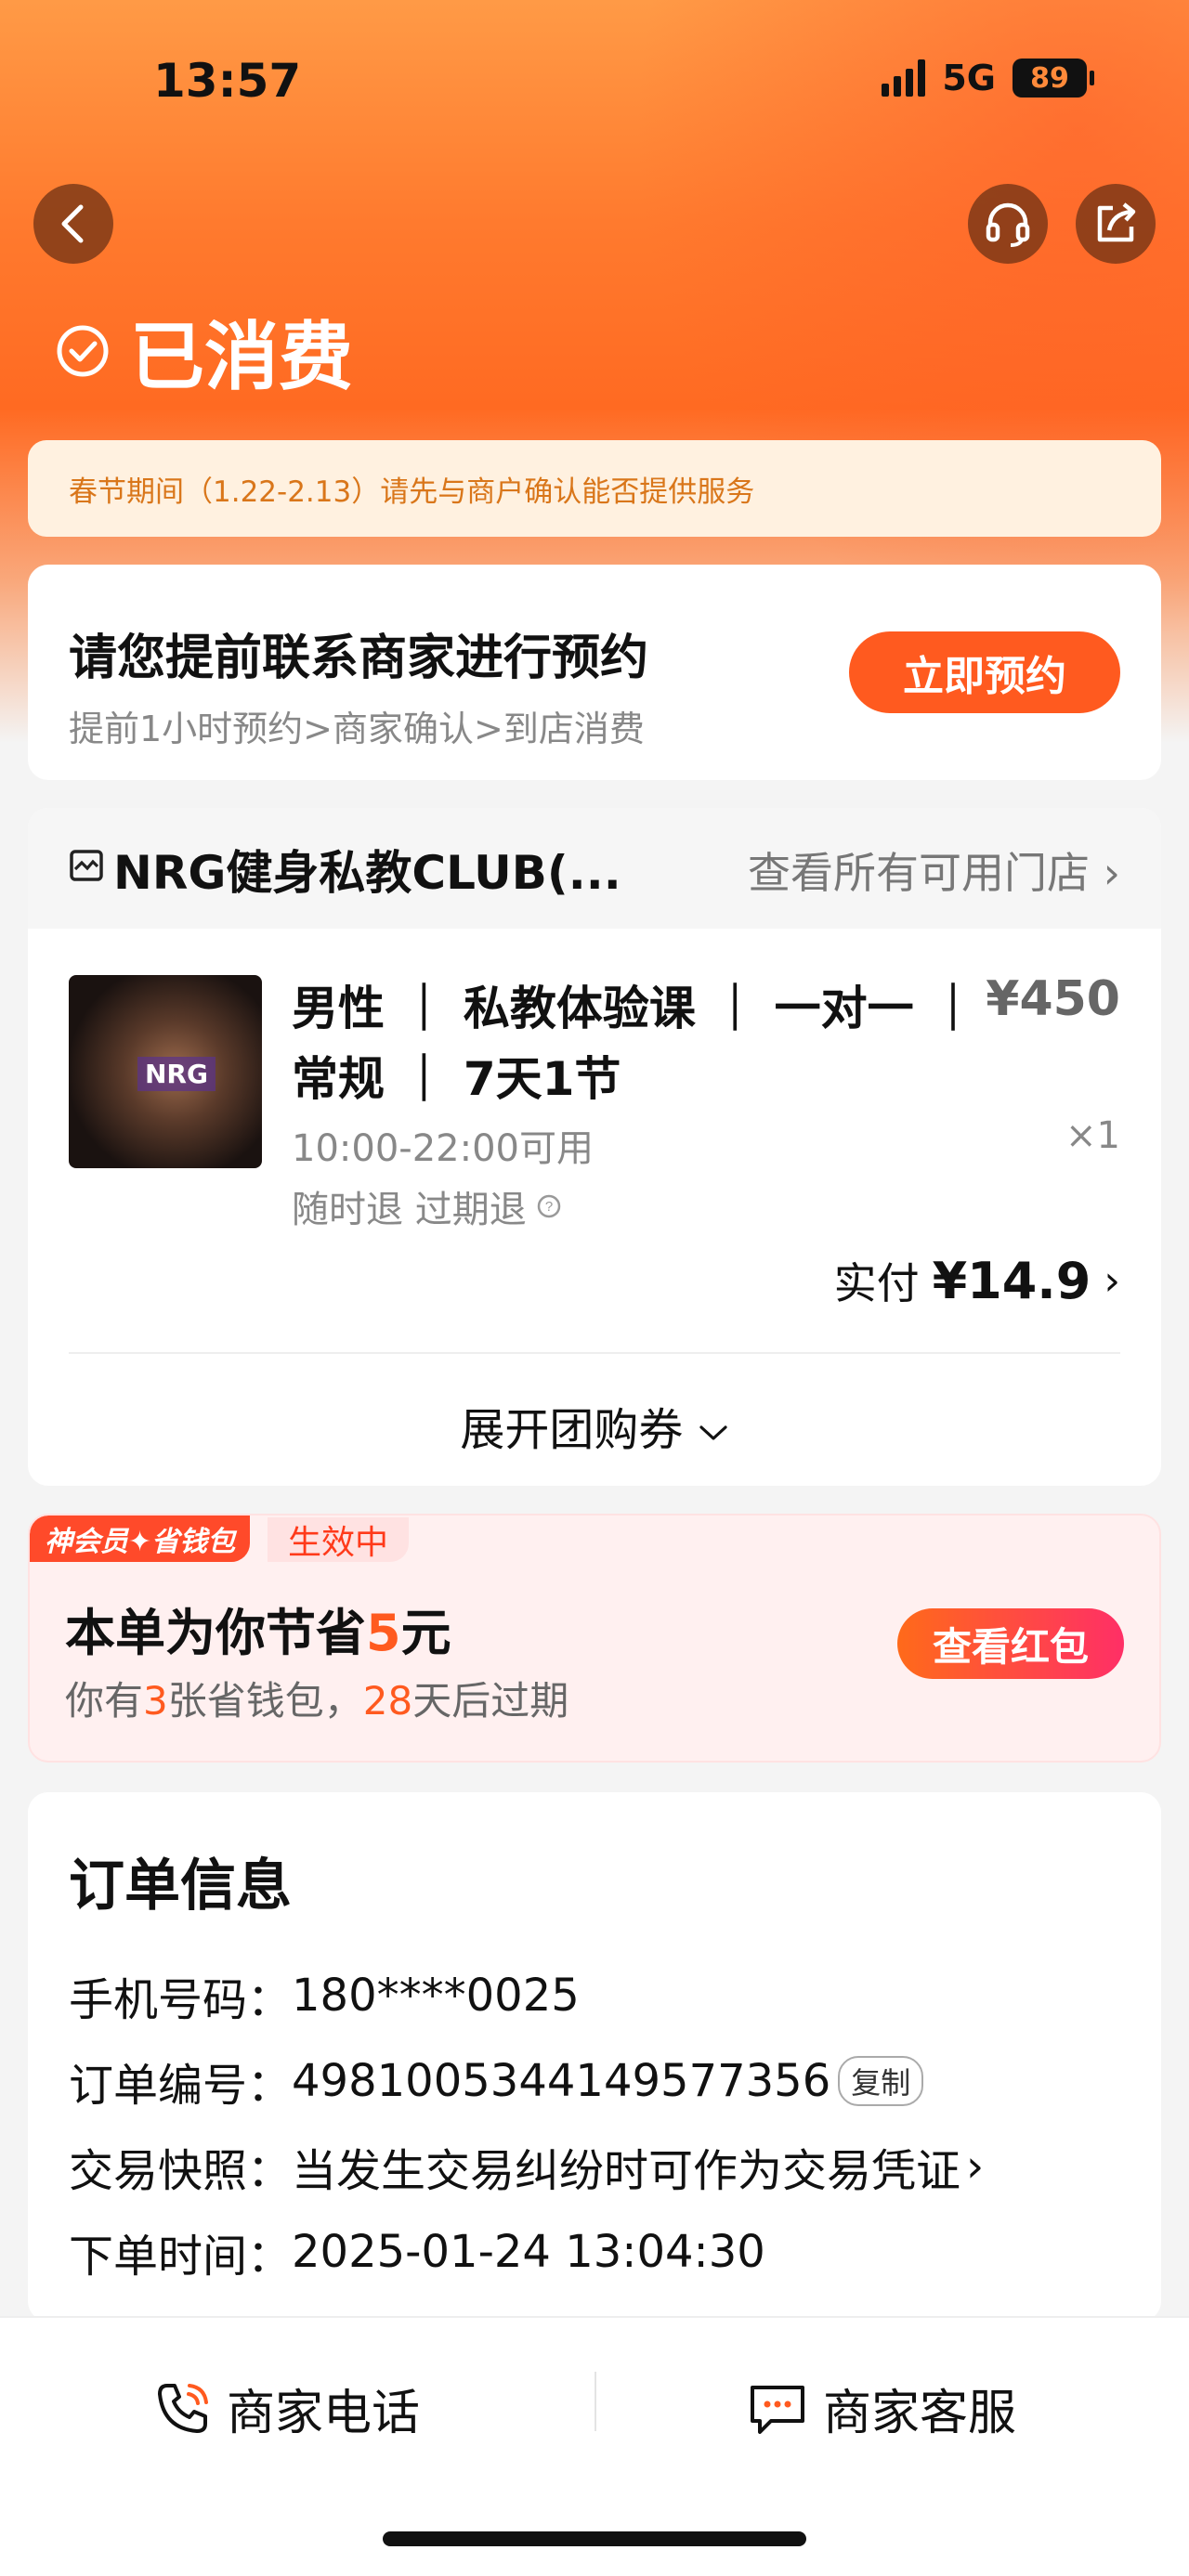  Describe the element at coordinates (594, 1638) in the screenshot. I see `savings-card: 神会员✦省钱包 生效中 本单为你节省5元 你有3张省钱包，28天后过期 查看红包` at that location.